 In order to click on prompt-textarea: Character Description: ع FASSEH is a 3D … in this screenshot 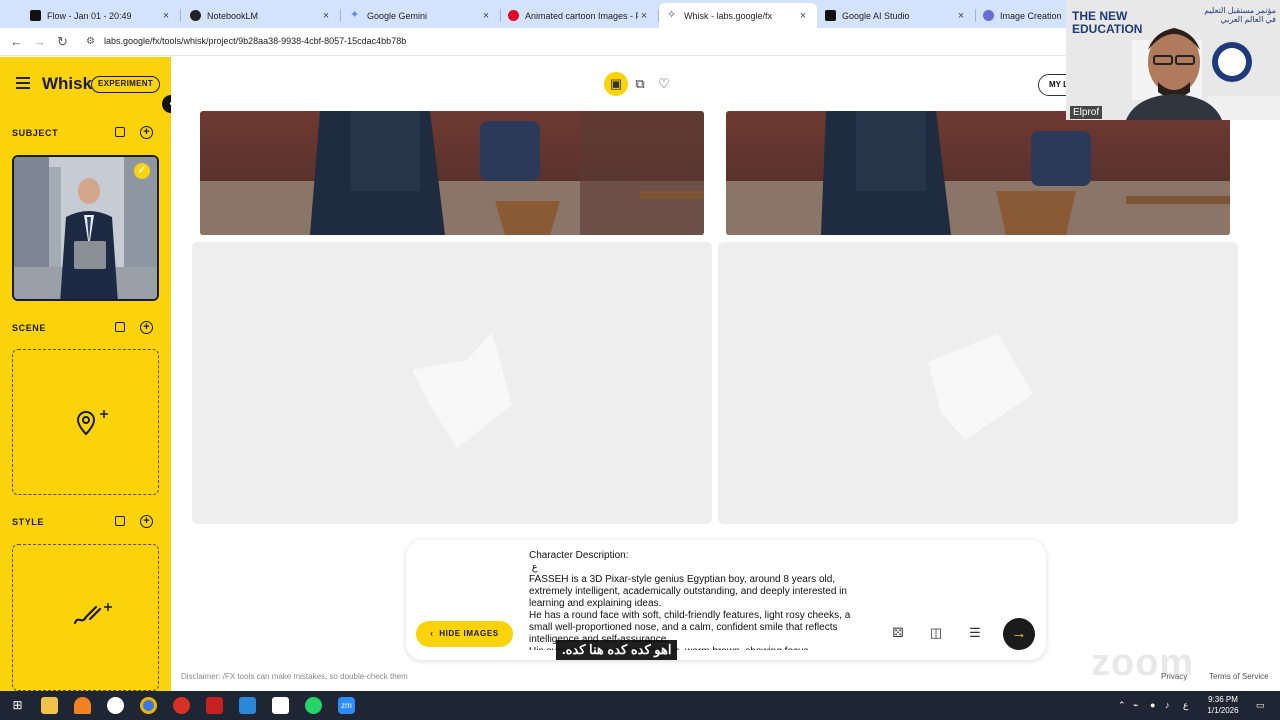, I will do `click(696, 600)`.